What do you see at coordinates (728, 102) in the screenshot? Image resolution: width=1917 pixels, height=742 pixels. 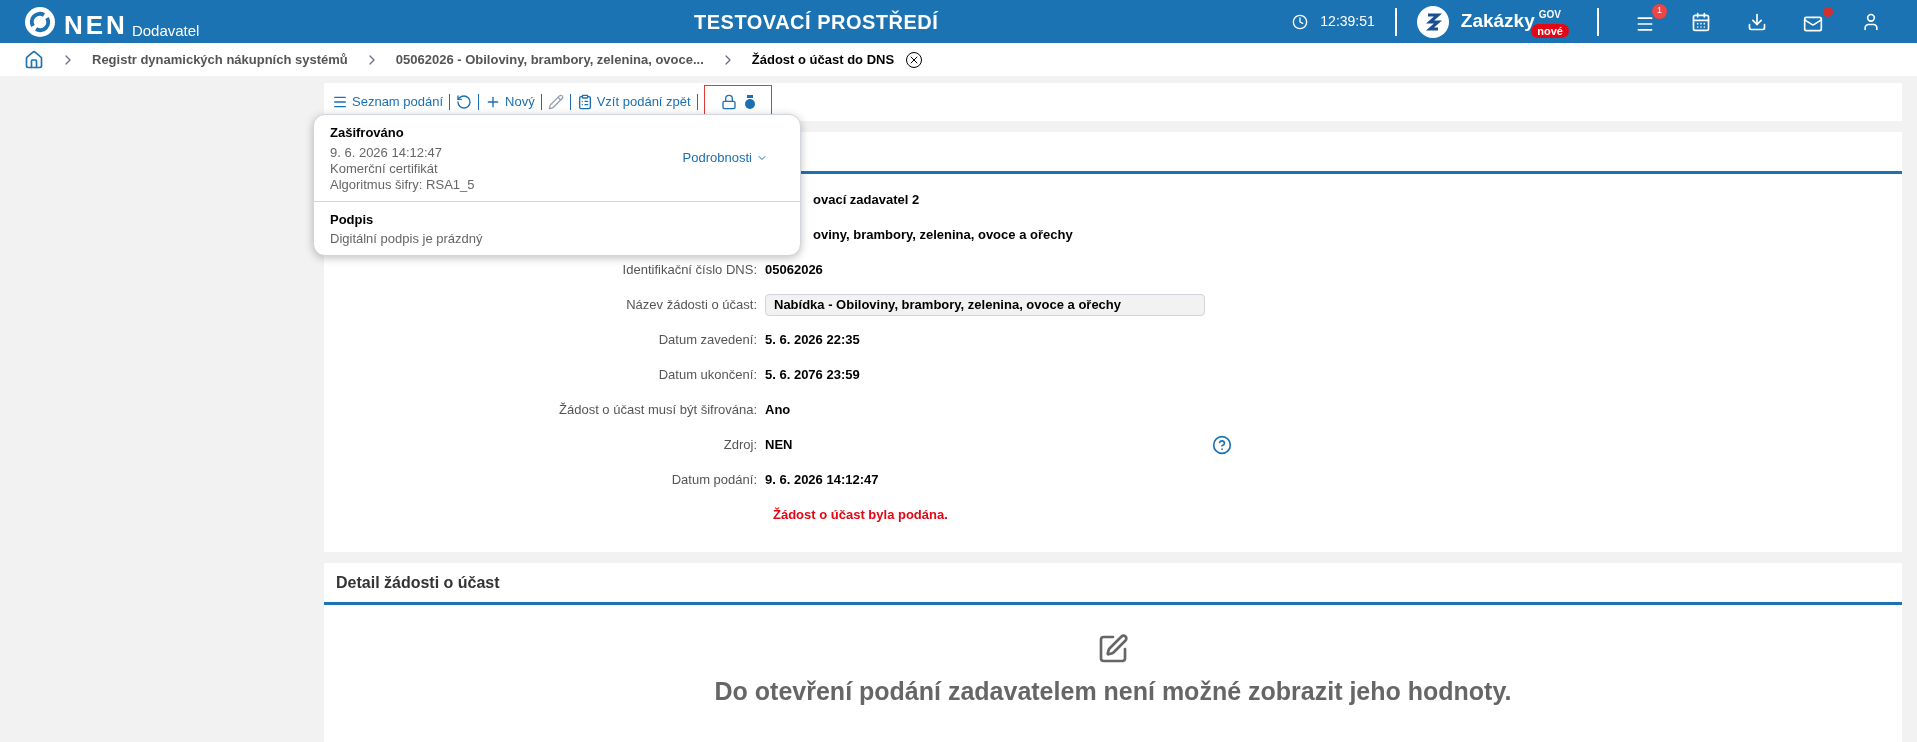 I see `lock-icon` at bounding box center [728, 102].